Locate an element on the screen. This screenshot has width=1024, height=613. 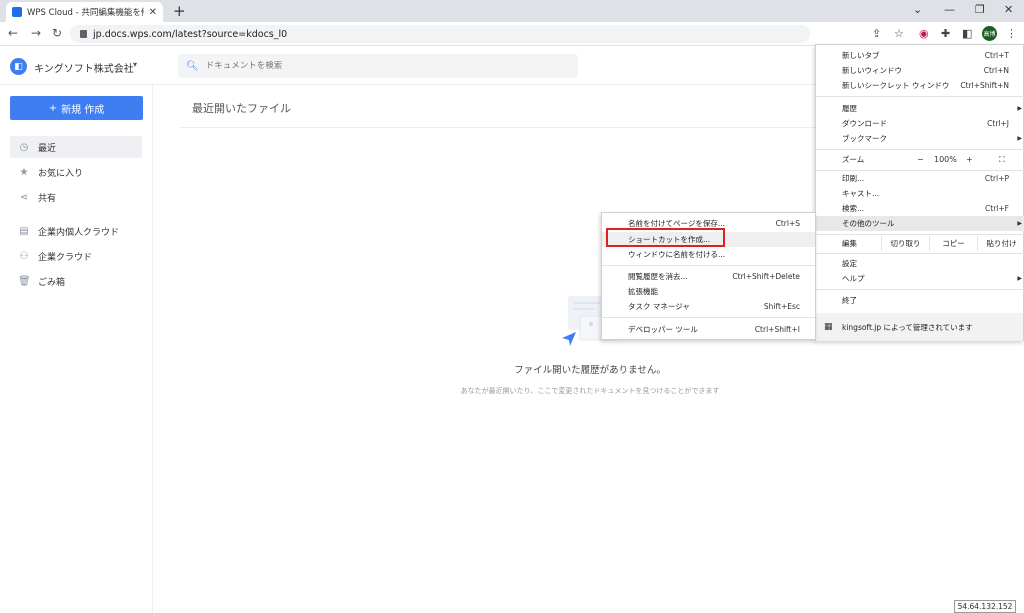
profile-avatar: 高博 is located at coordinates (989, 33).